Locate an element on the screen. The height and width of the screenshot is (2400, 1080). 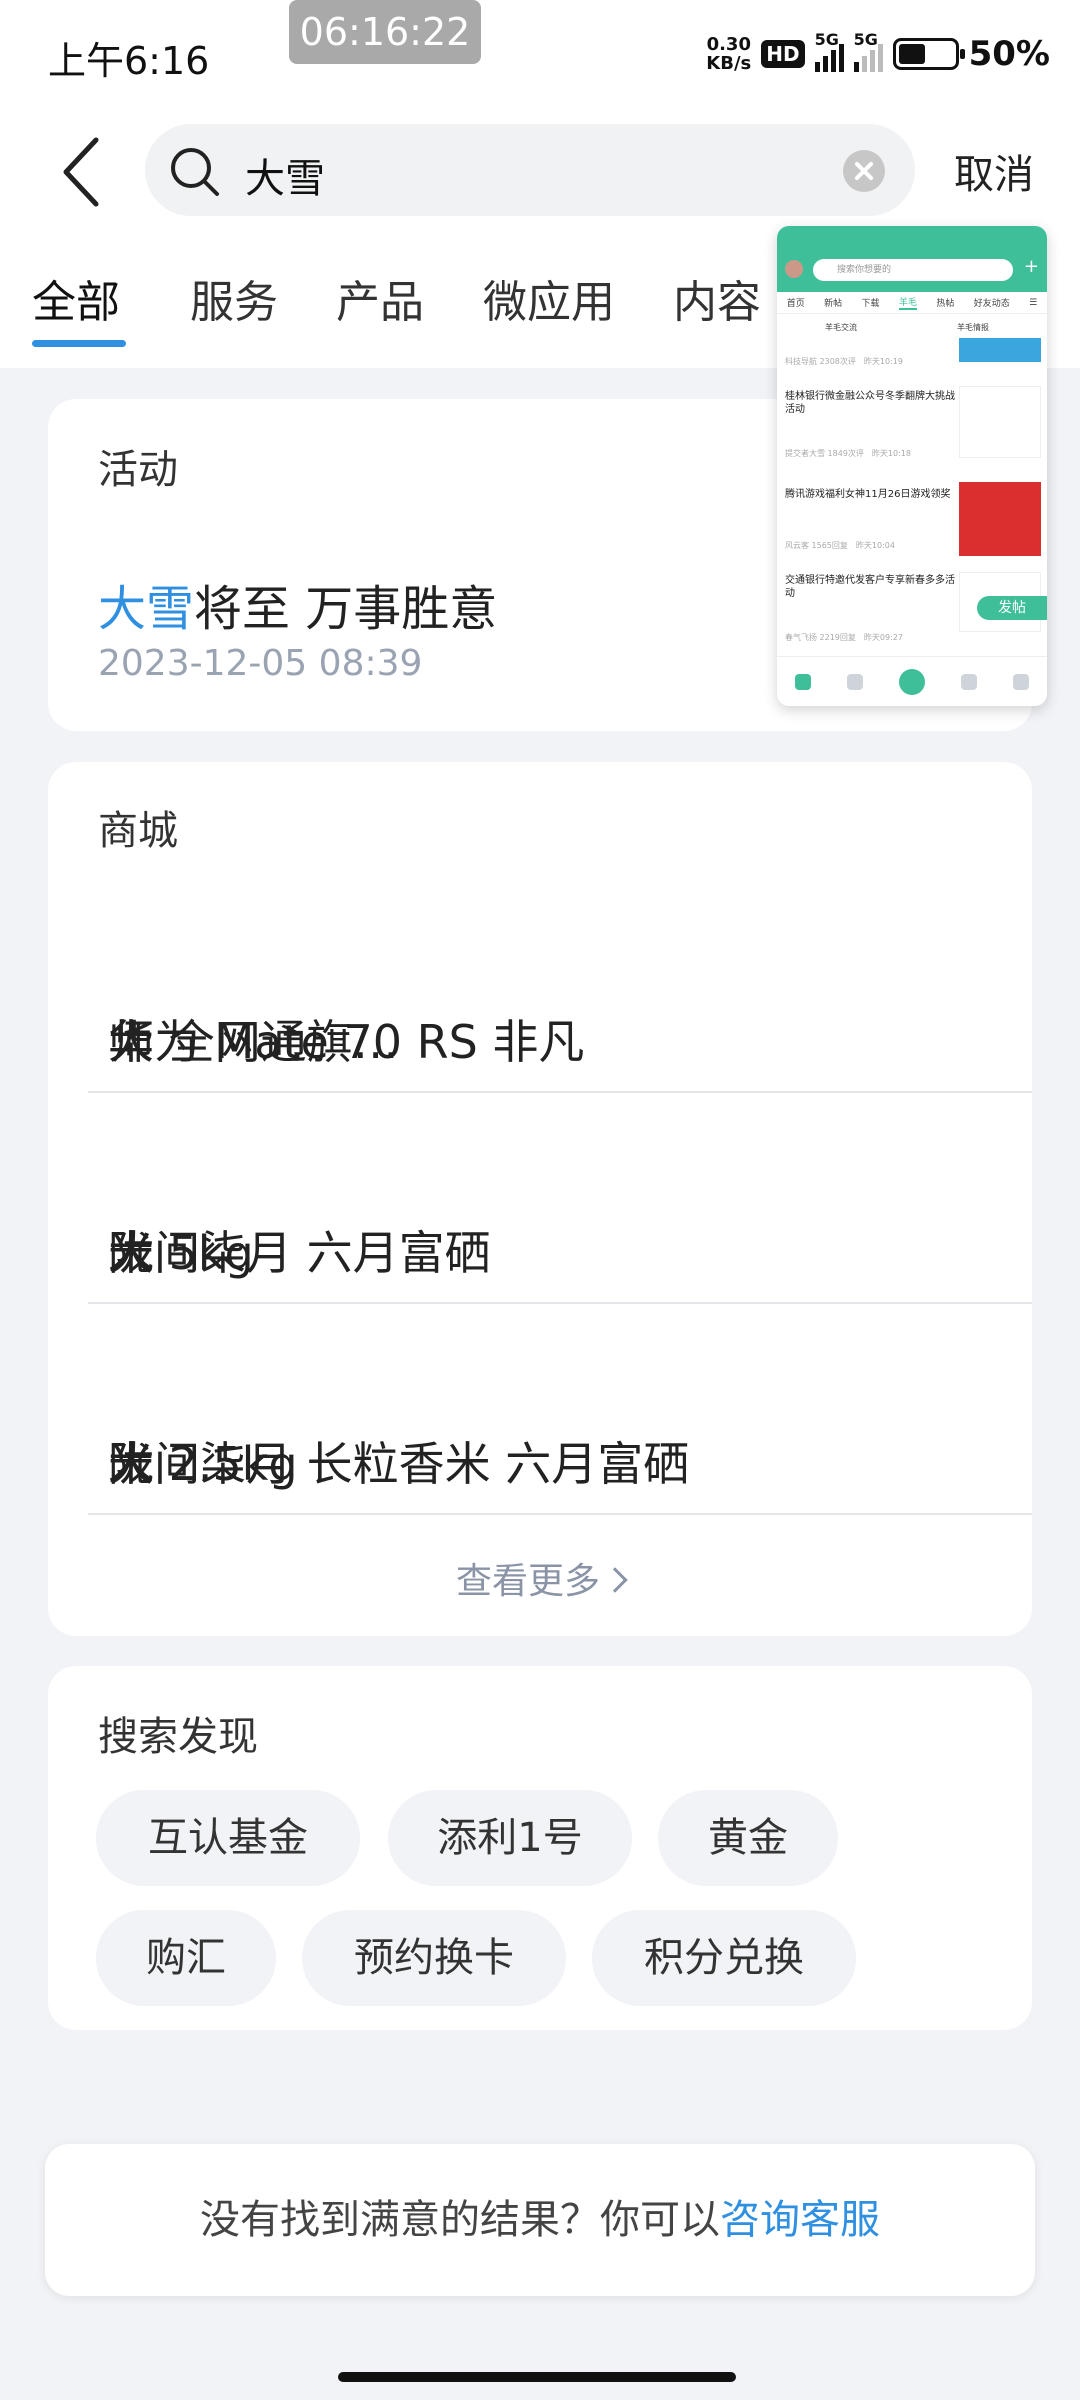
help-banner: 没有找到满意的结果？你可以咨询客服 is located at coordinates (540, 2220).